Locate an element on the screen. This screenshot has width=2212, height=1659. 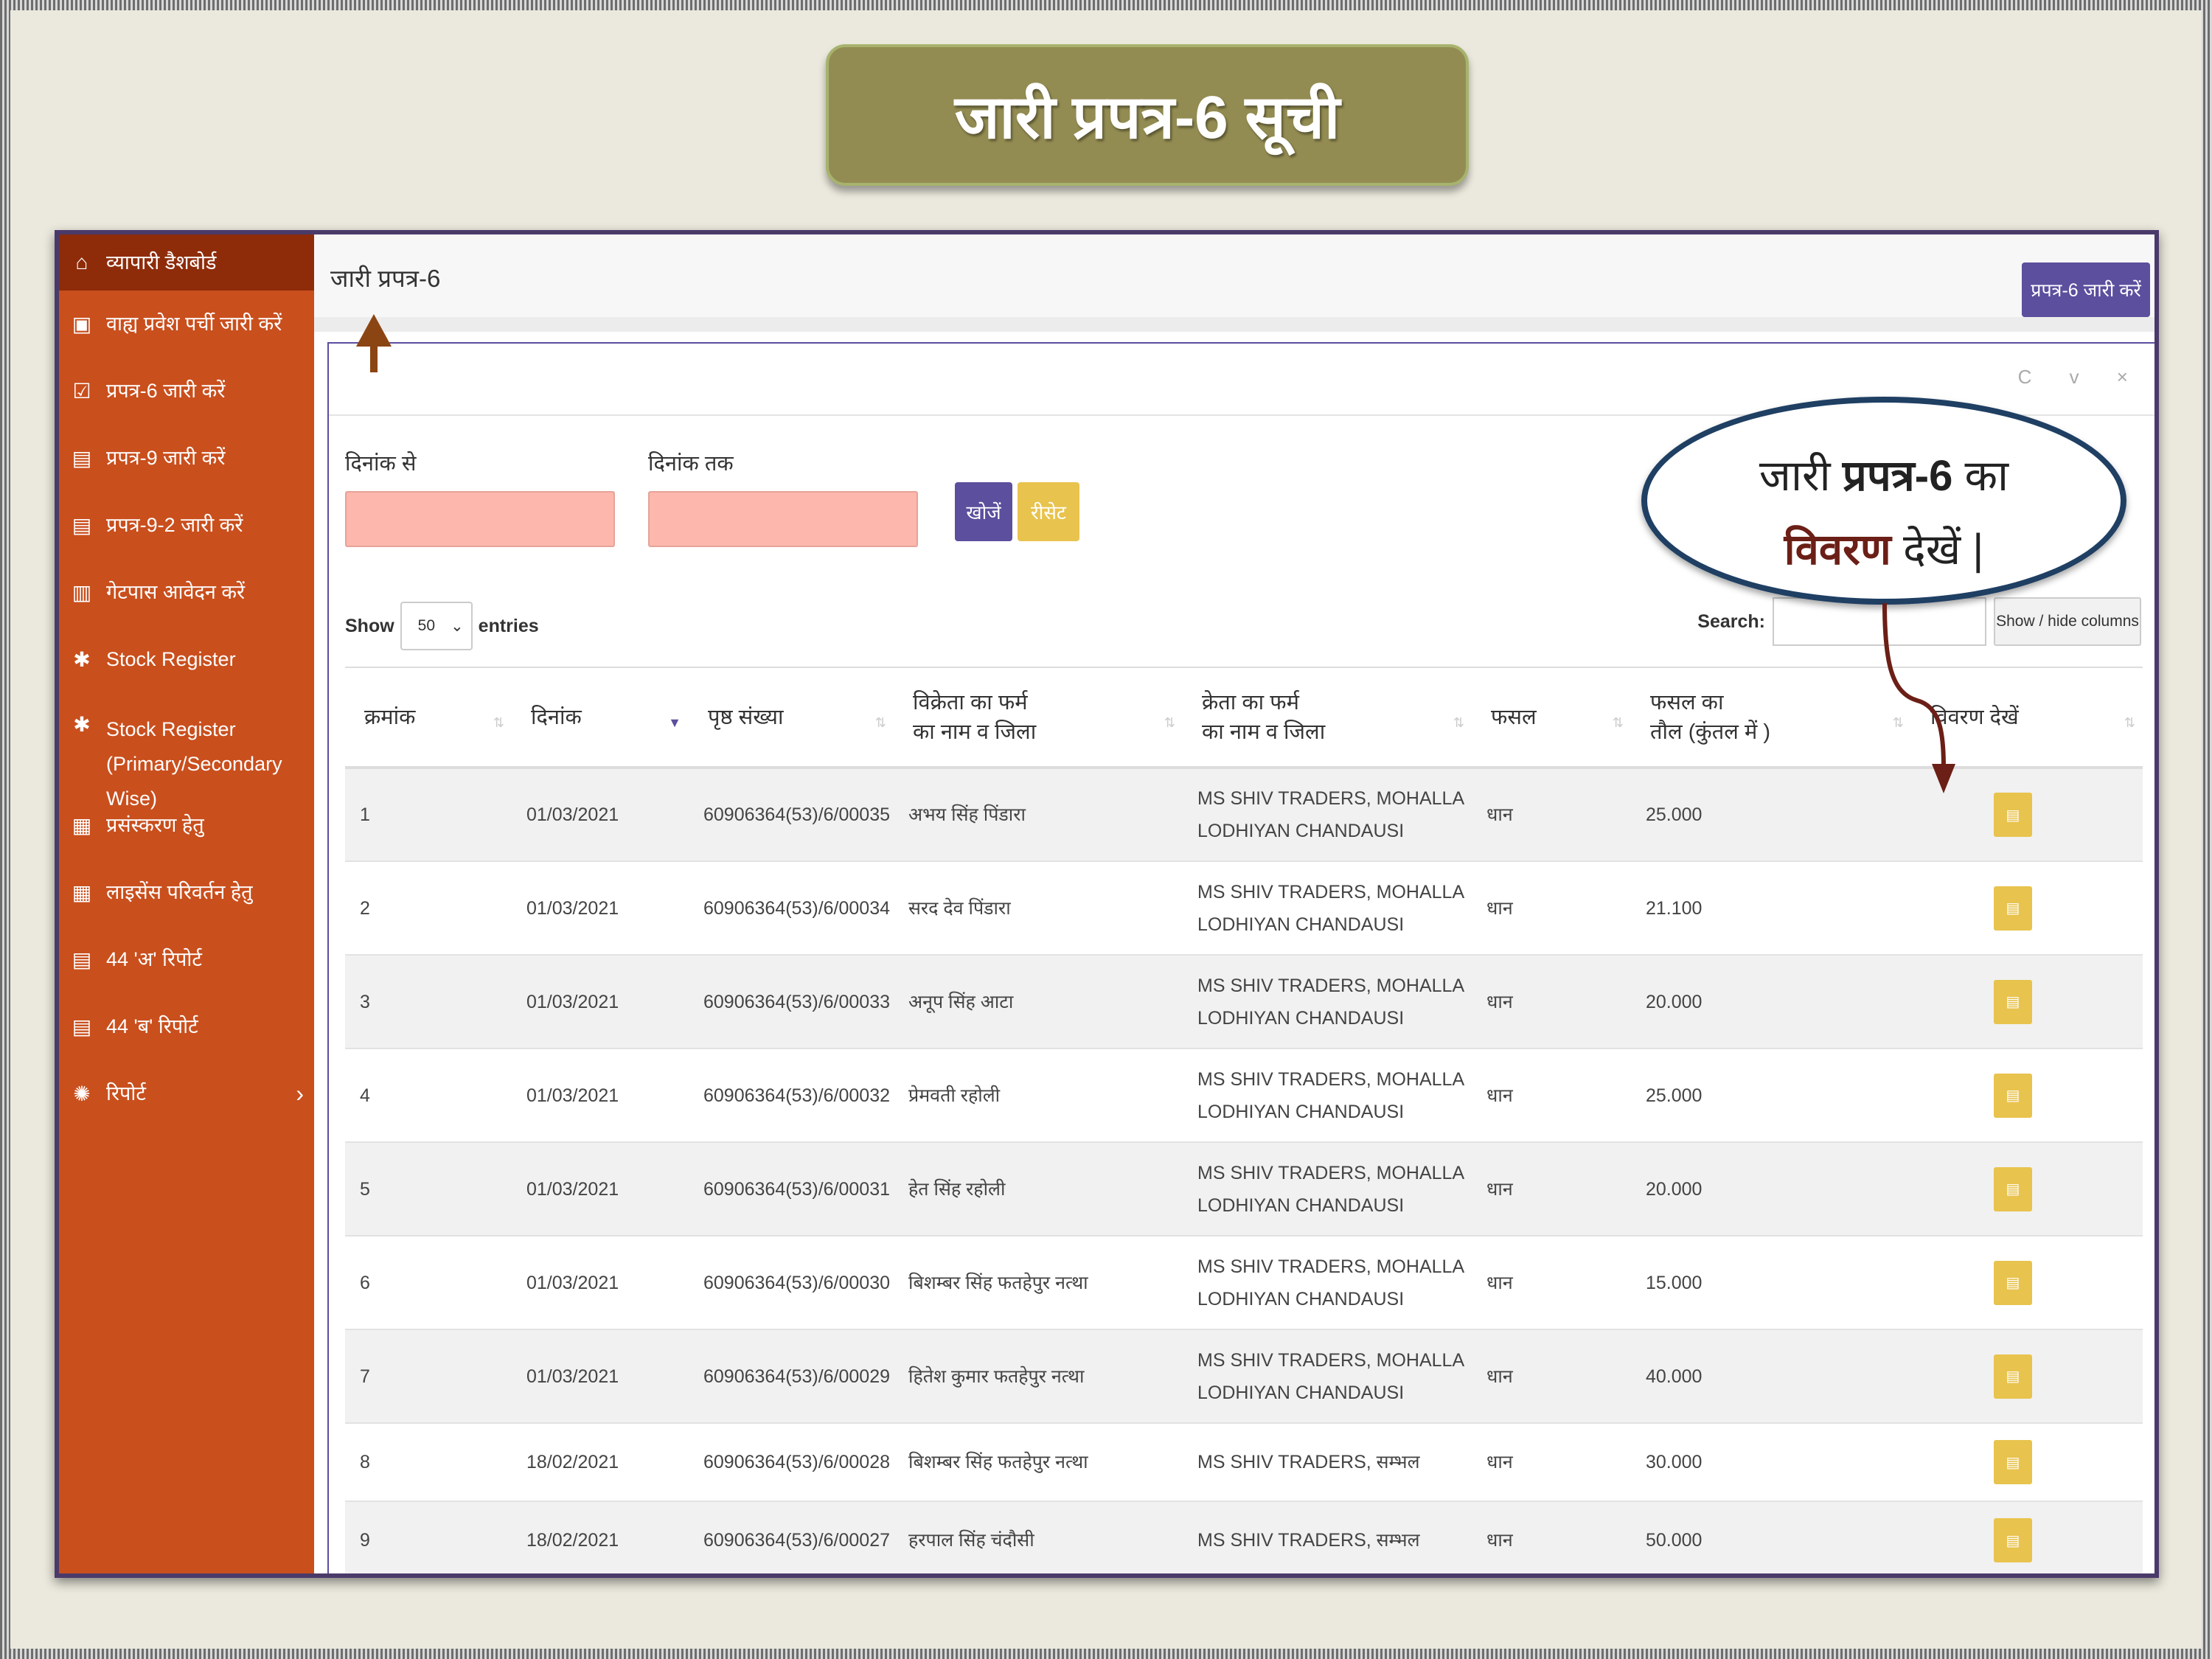
reset-button: रीसेट is located at coordinates (1048, 511).